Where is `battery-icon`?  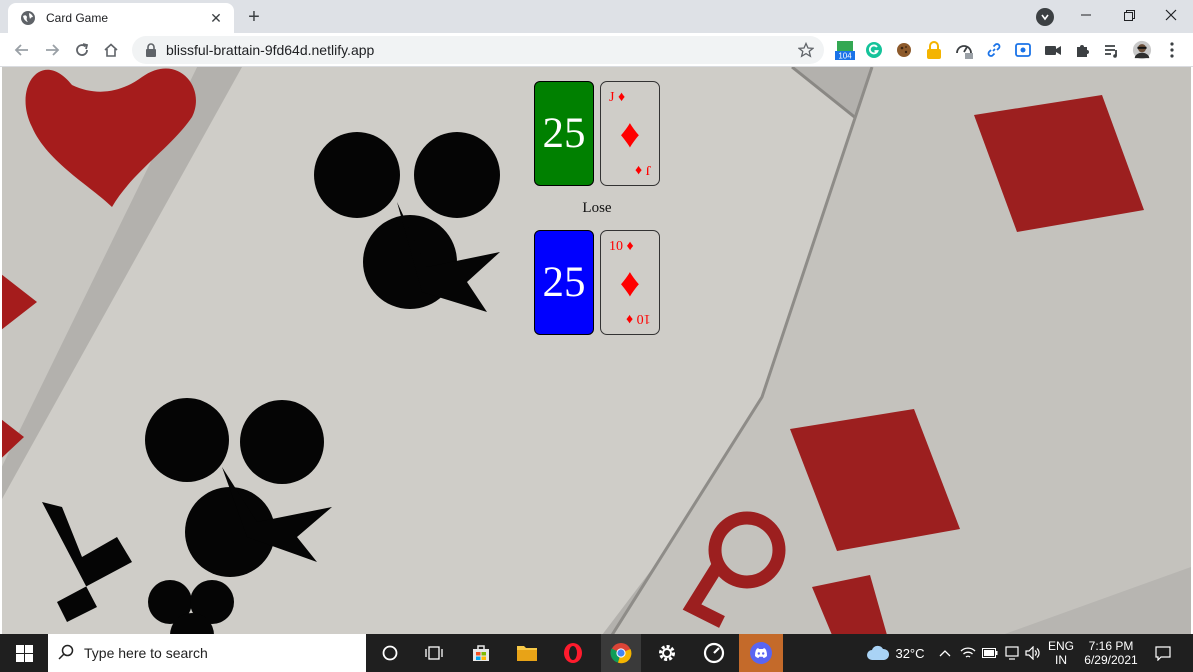 battery-icon is located at coordinates (990, 653).